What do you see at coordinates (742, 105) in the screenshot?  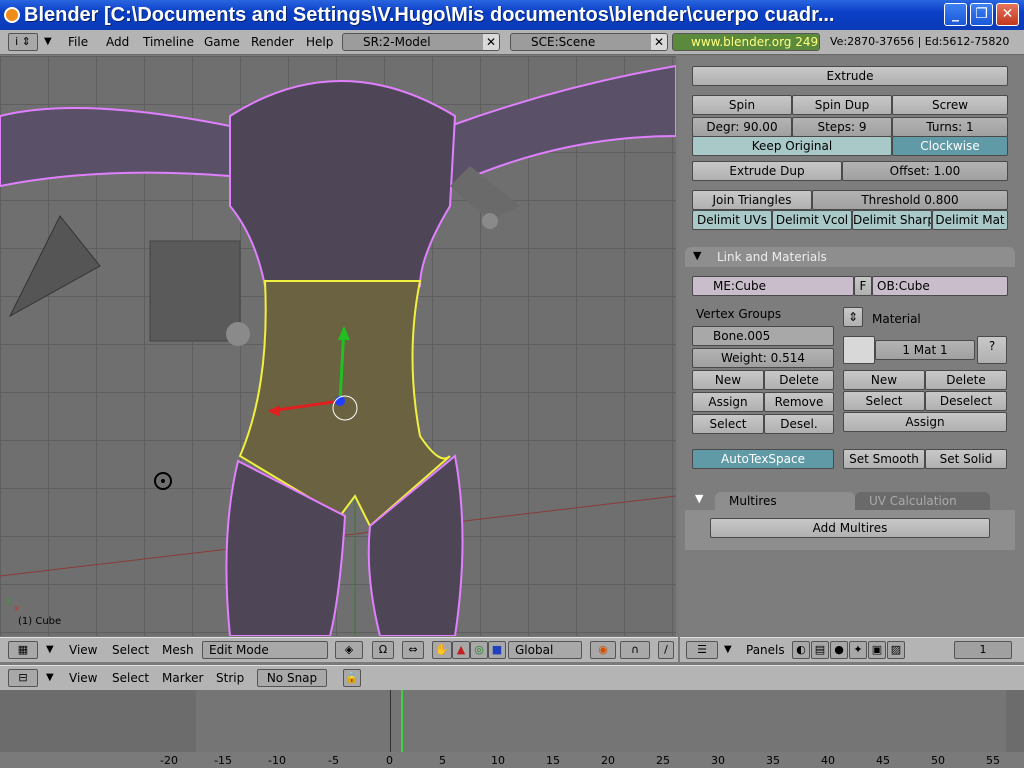 I see `spin-button: Spin` at bounding box center [742, 105].